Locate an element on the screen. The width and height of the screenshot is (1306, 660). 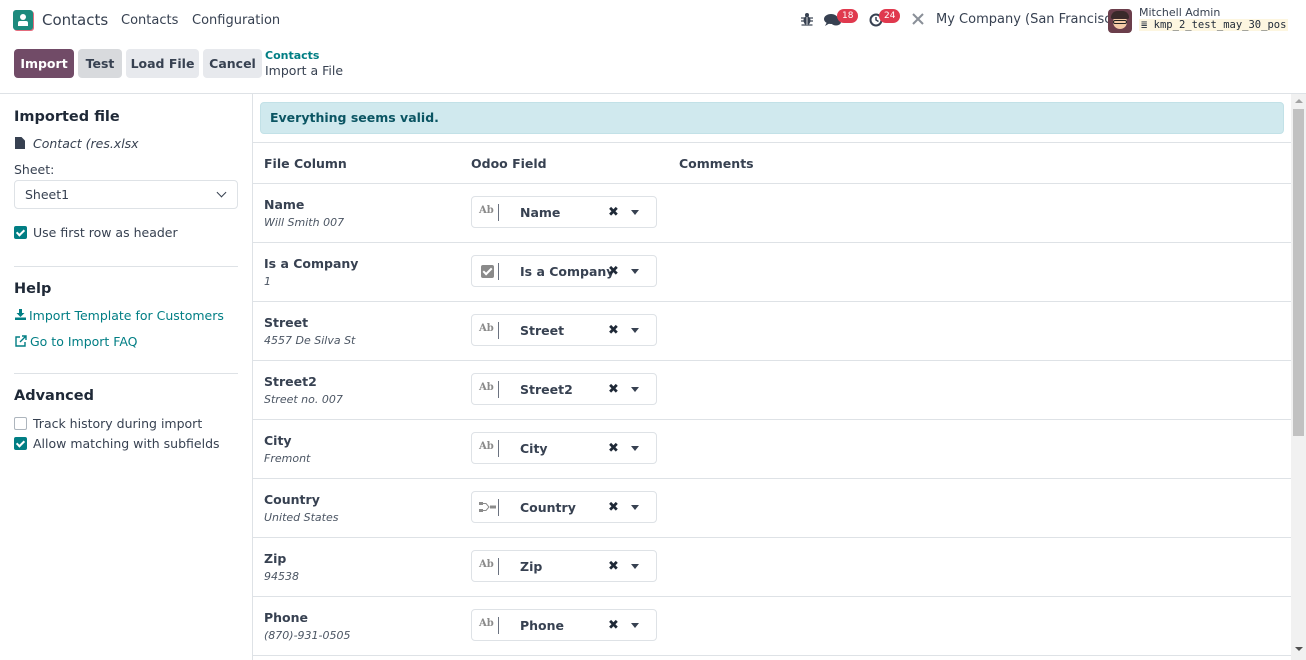
odoo-field-value: Phone is located at coordinates (542, 625).